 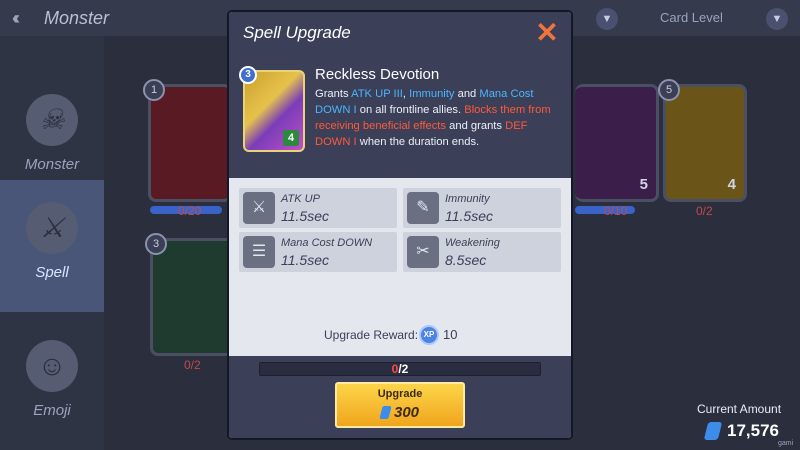 What do you see at coordinates (429, 335) in the screenshot?
I see `reward-token-icon: XP` at bounding box center [429, 335].